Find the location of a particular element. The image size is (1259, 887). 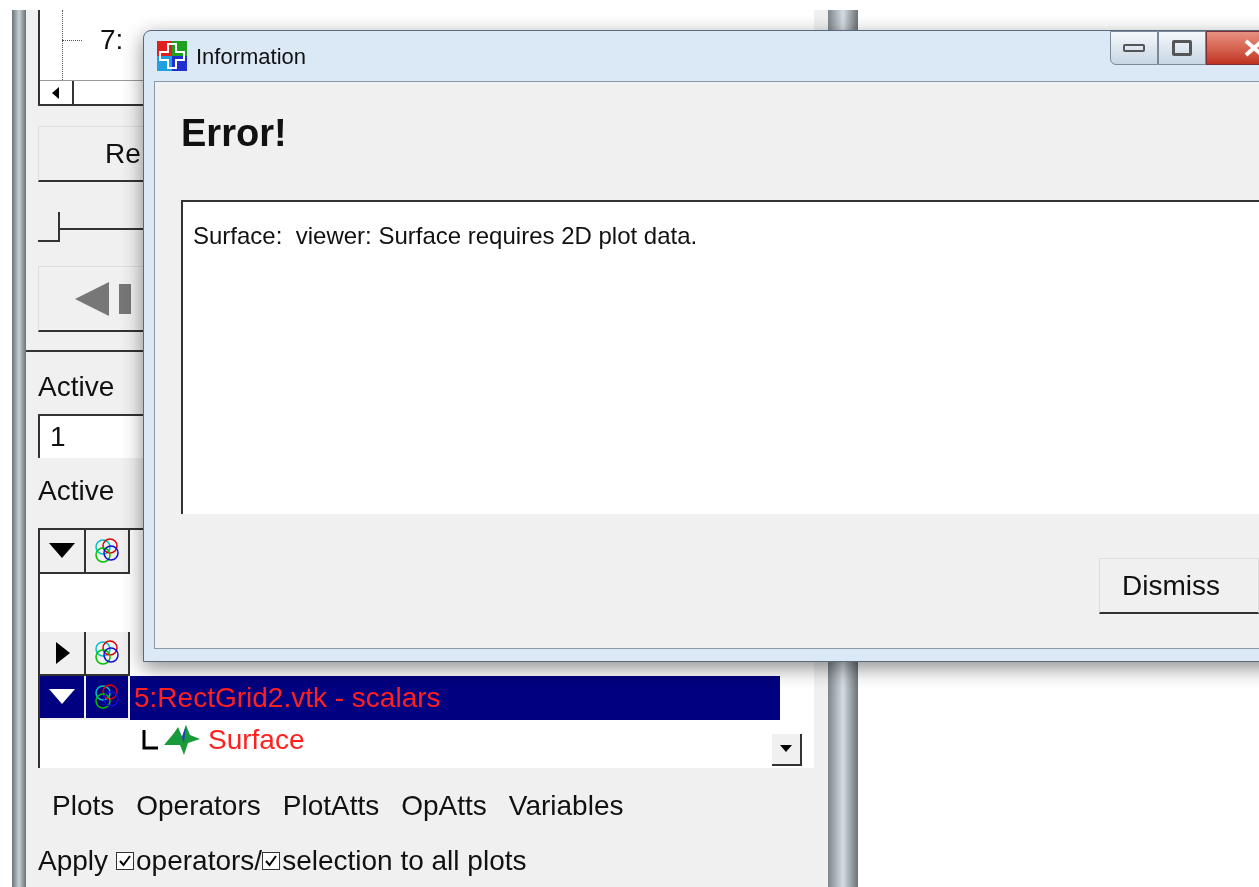

scroll-down-icon is located at coordinates (787, 750).